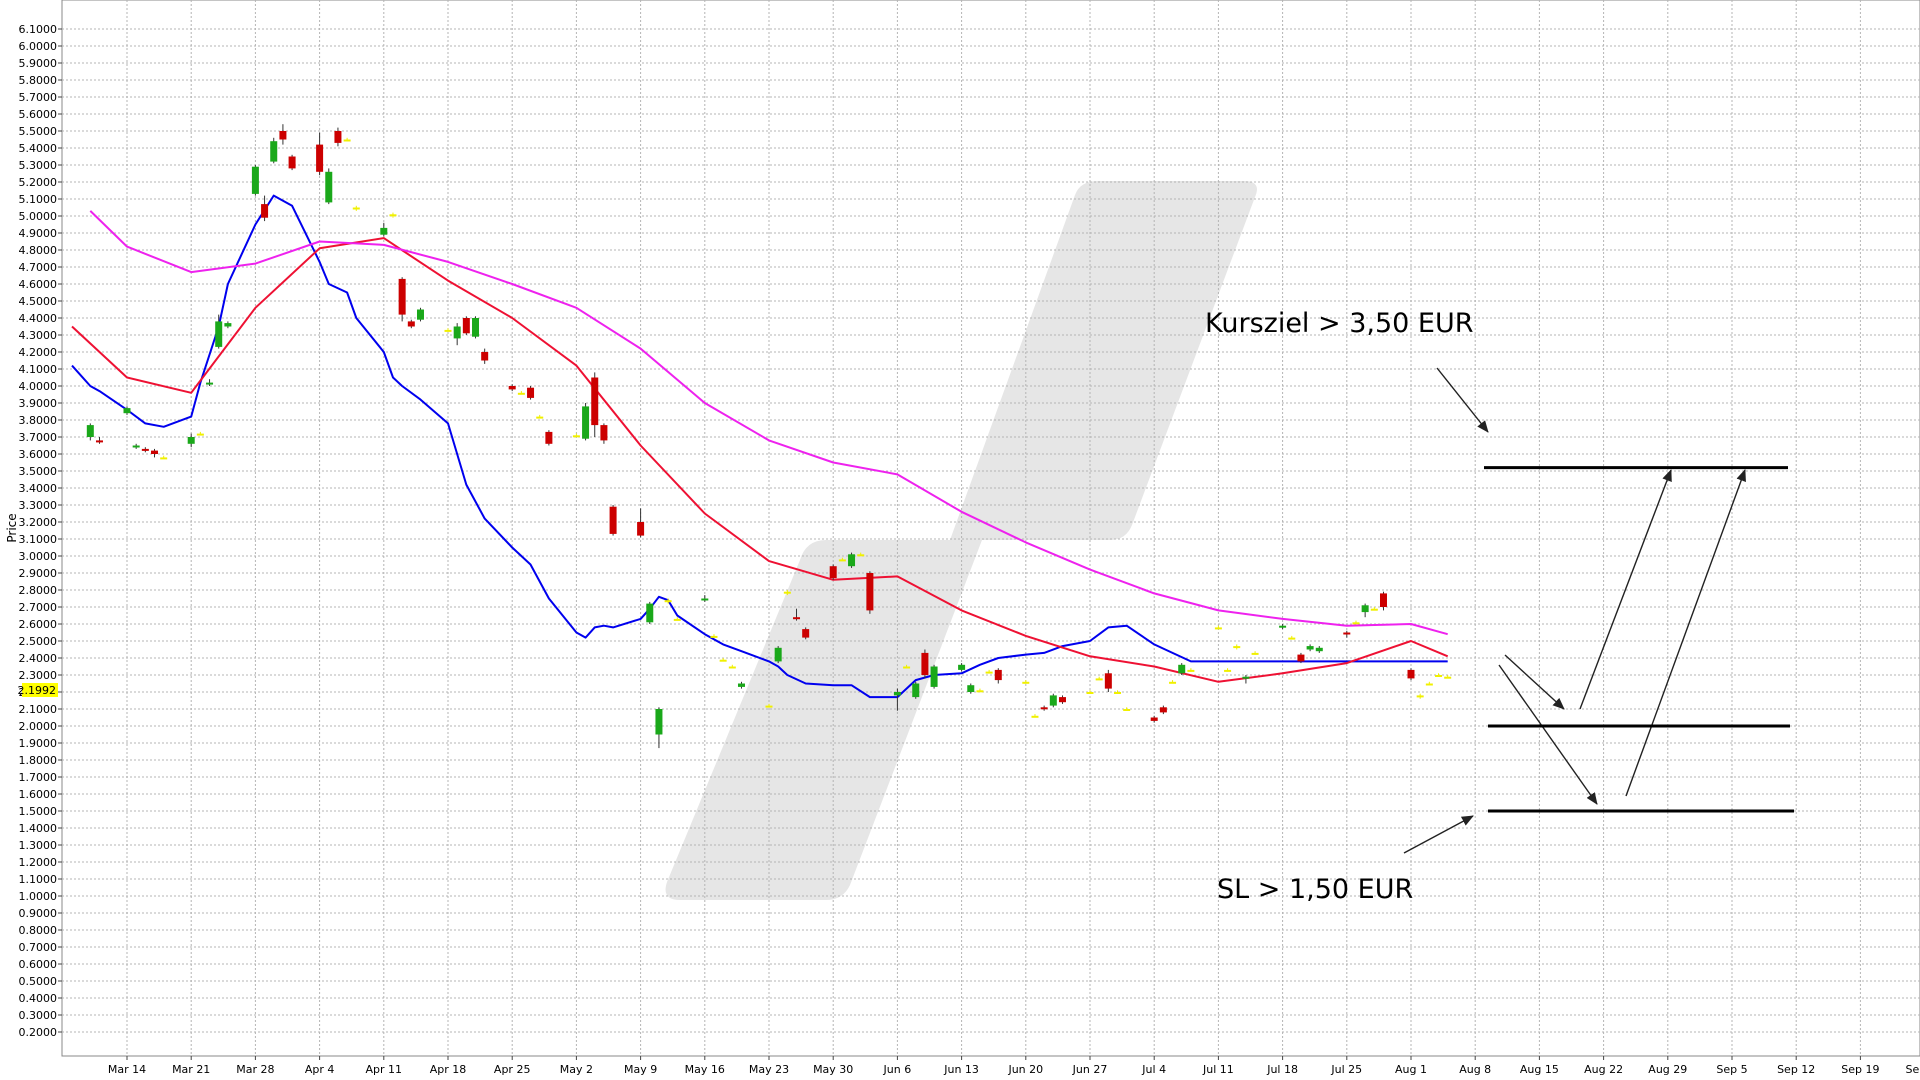 The image size is (1920, 1080). I want to click on y-tick-label: 2.8000, so click(38, 590).